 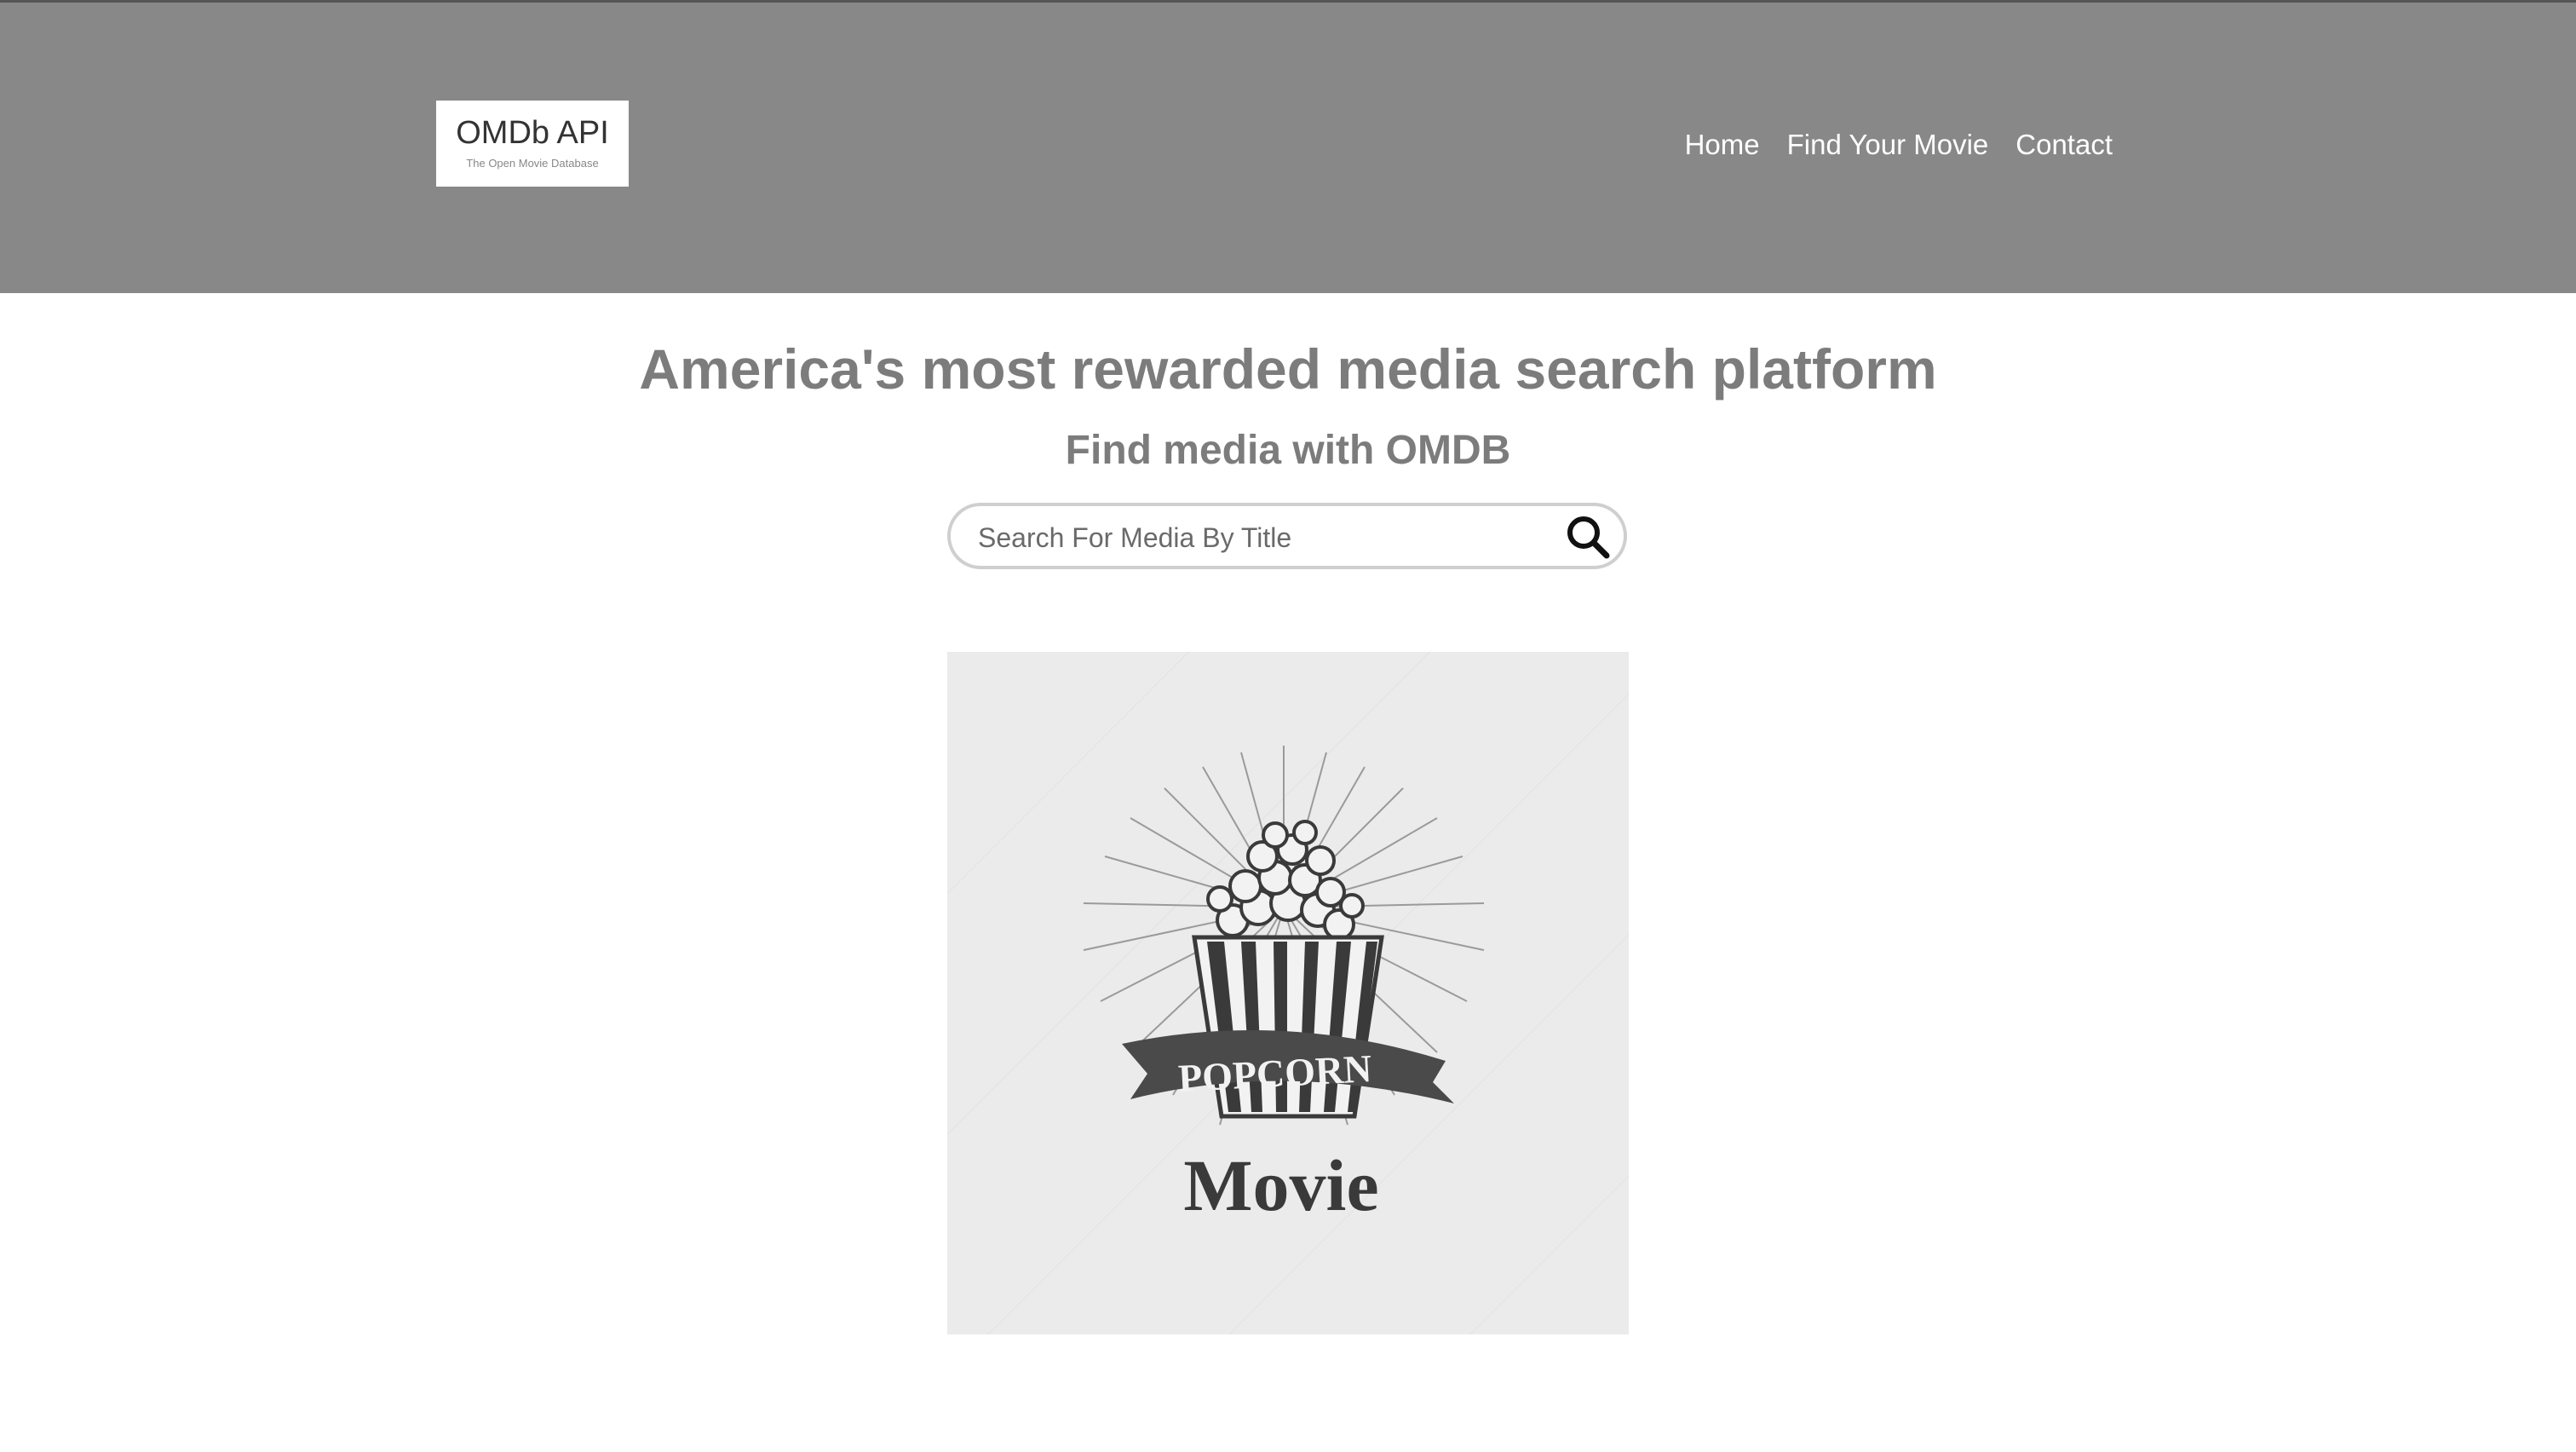 I want to click on search-bar, so click(x=1287, y=536).